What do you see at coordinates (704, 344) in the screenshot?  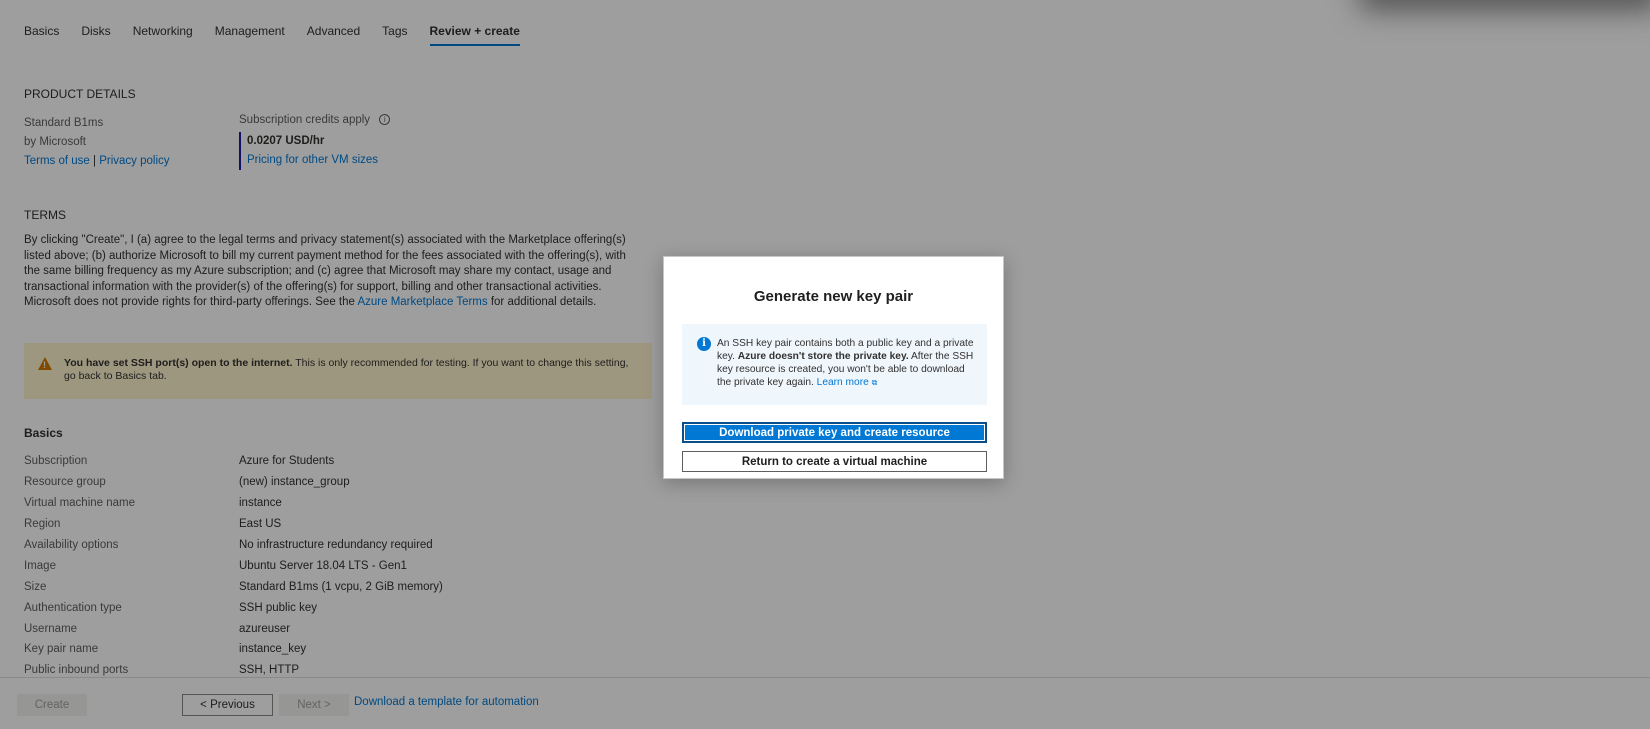 I see `info-icon: i` at bounding box center [704, 344].